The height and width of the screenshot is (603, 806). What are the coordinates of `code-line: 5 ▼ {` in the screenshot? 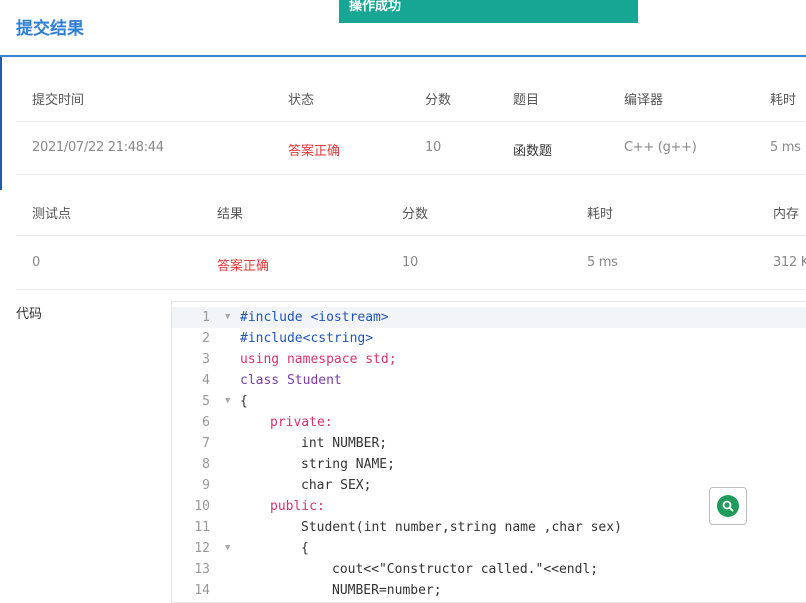 It's located at (489, 401).